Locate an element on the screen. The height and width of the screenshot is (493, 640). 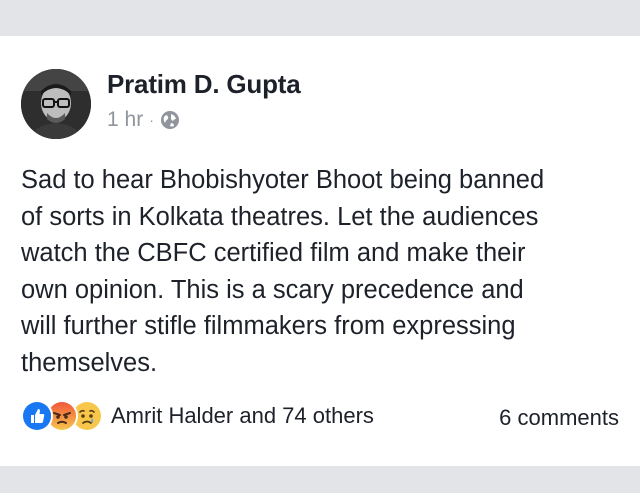
comments-count: 6 comments is located at coordinates (559, 418).